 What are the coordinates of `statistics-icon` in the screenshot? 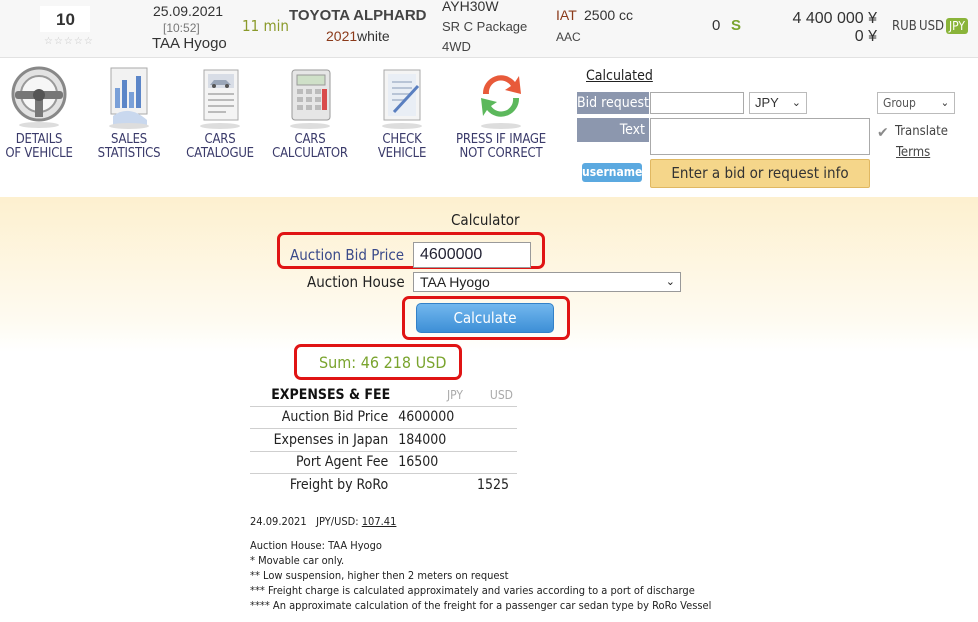 It's located at (129, 98).